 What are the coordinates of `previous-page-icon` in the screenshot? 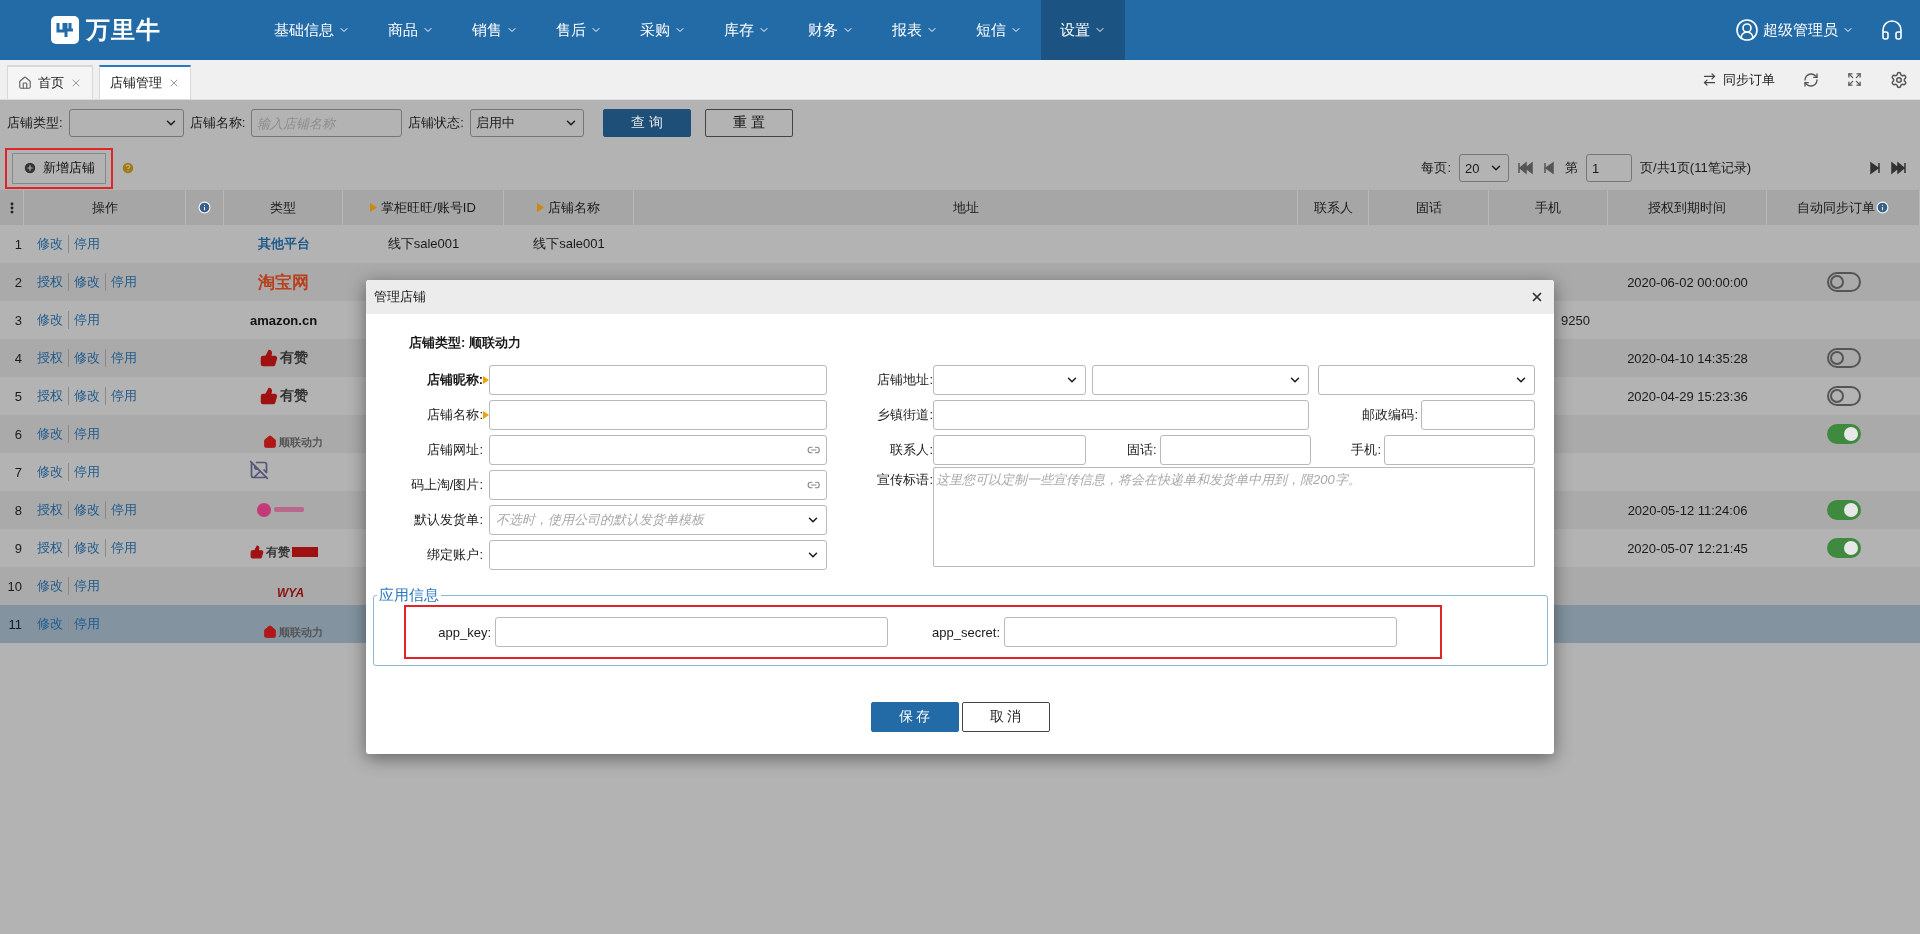 It's located at (1549, 168).